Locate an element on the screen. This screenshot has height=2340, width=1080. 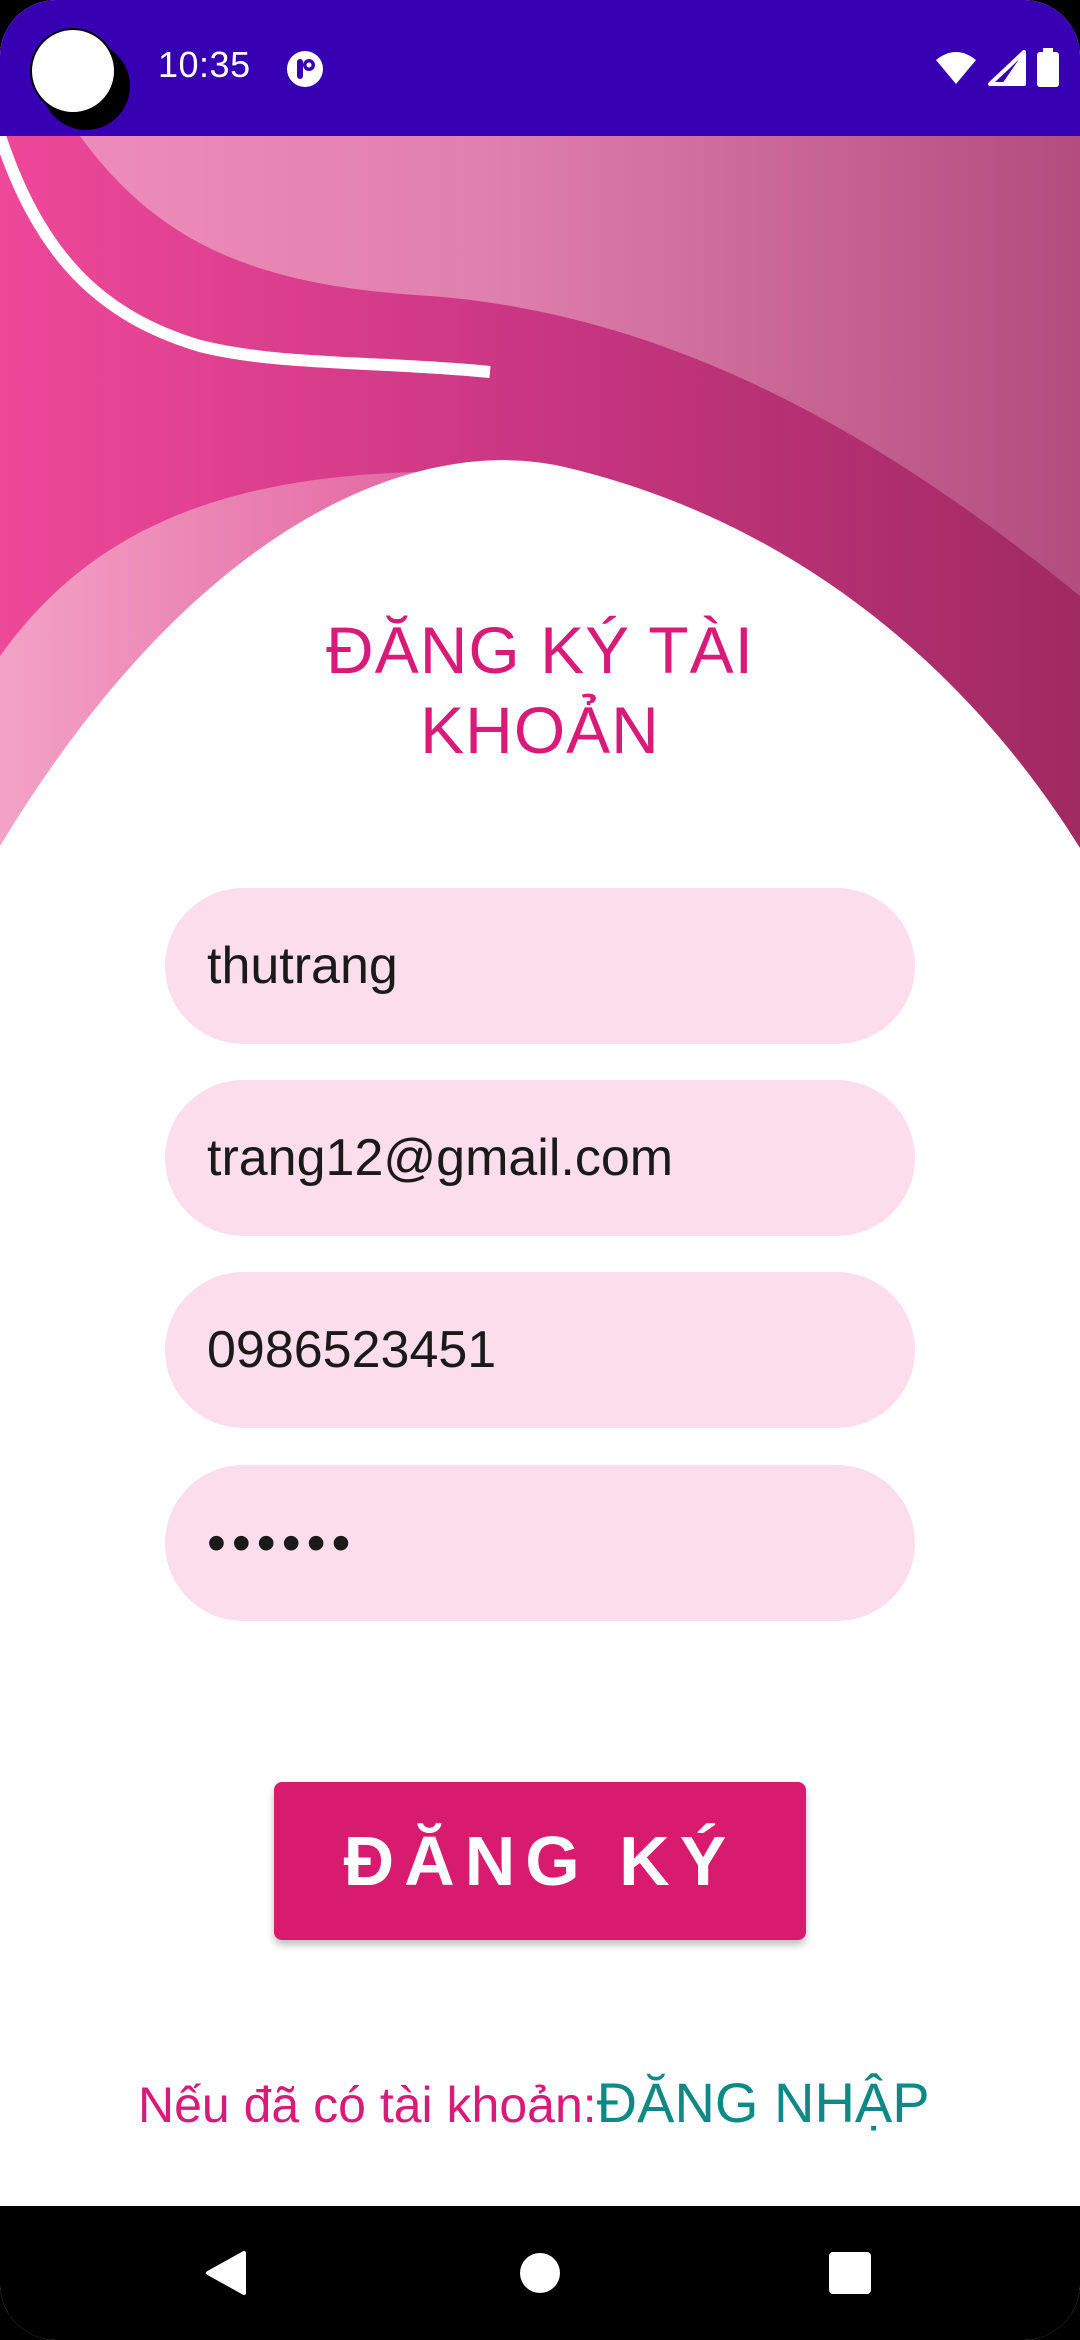
login-prompt-row: Nếu đã có tài khoản: ĐĂNG NHẬP is located at coordinates (548, 2105).